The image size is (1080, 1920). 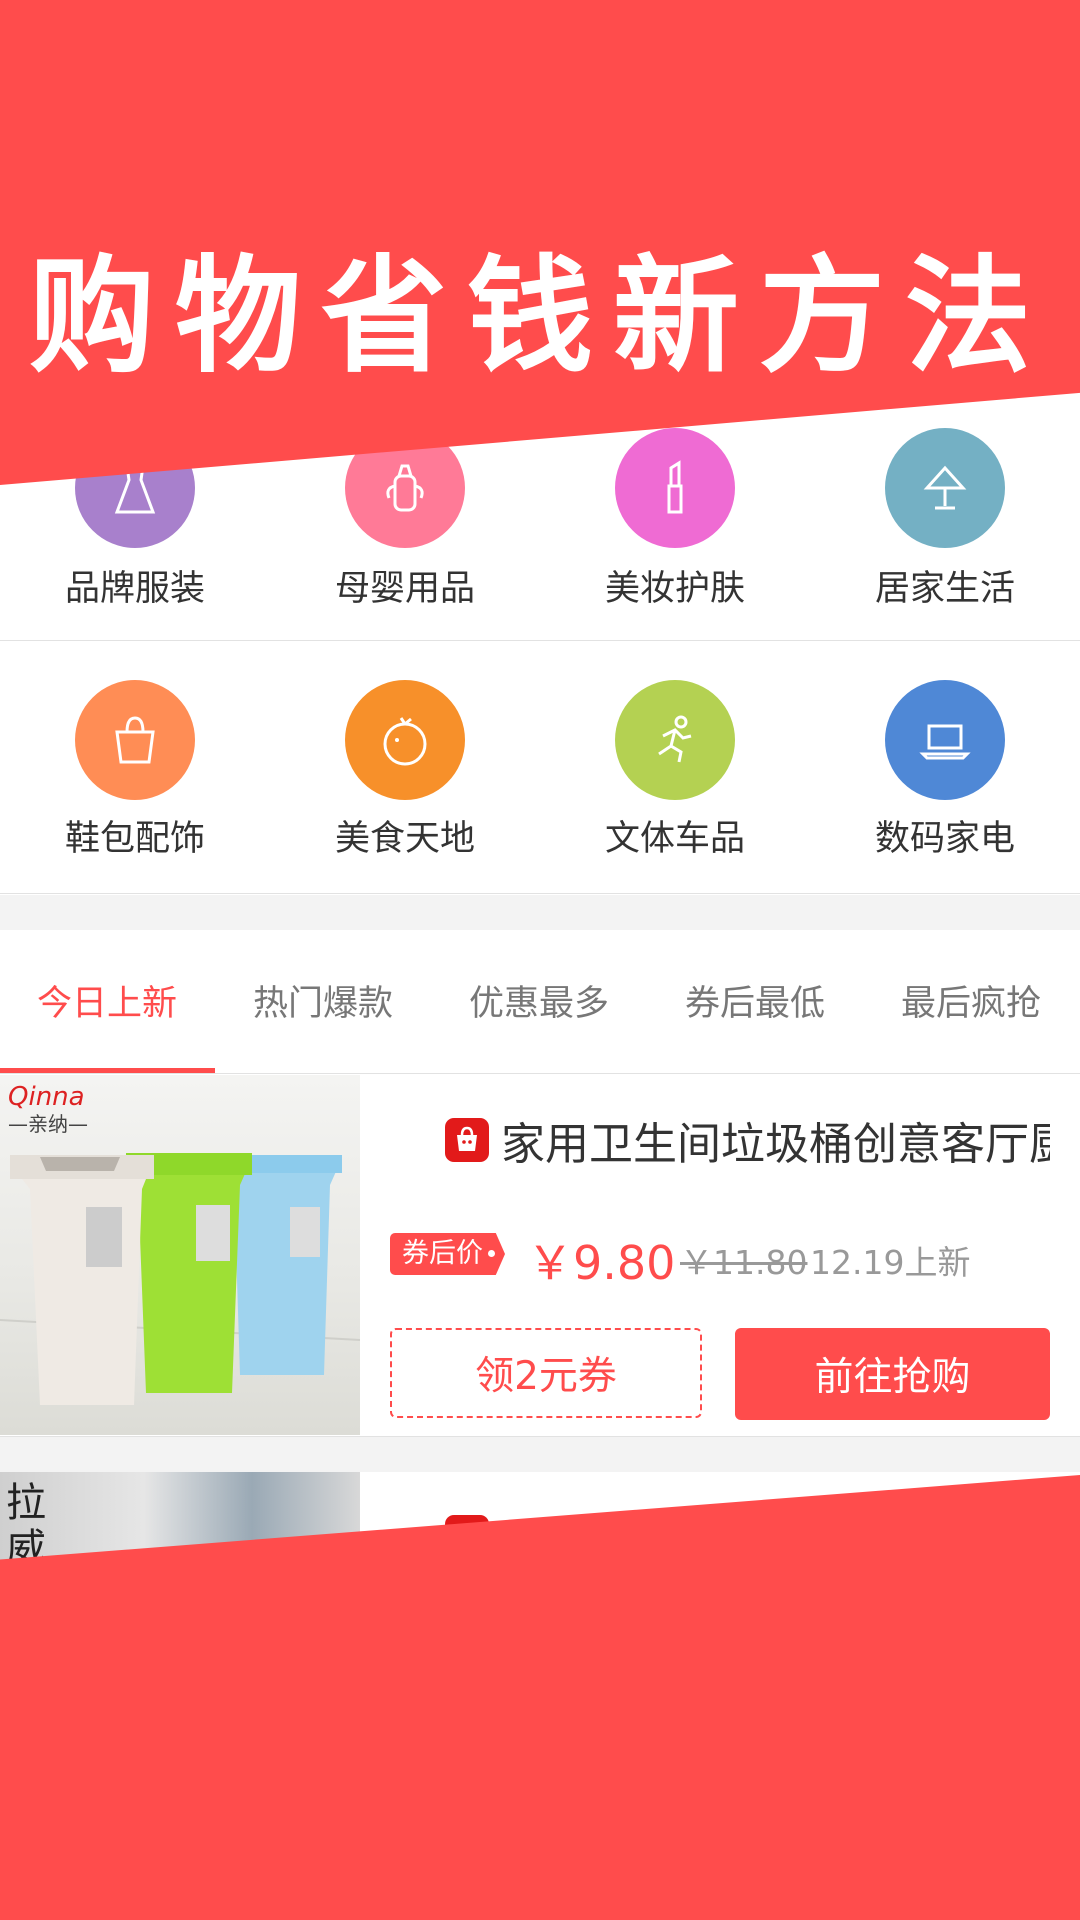 I want to click on category-food: 美食天地, so click(x=405, y=780).